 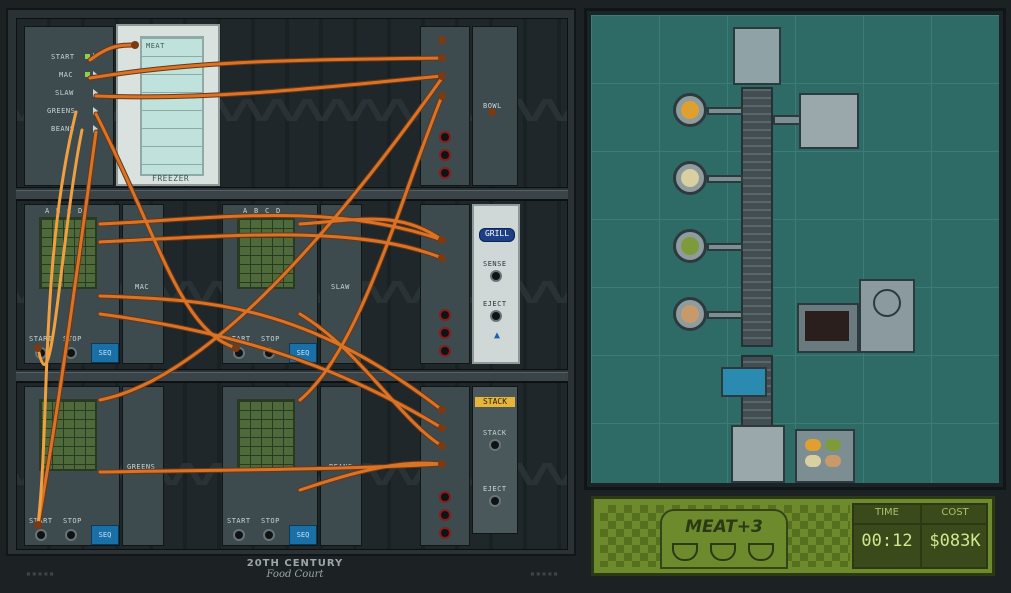 I want to click on dispenser-slaw, so click(x=690, y=178).